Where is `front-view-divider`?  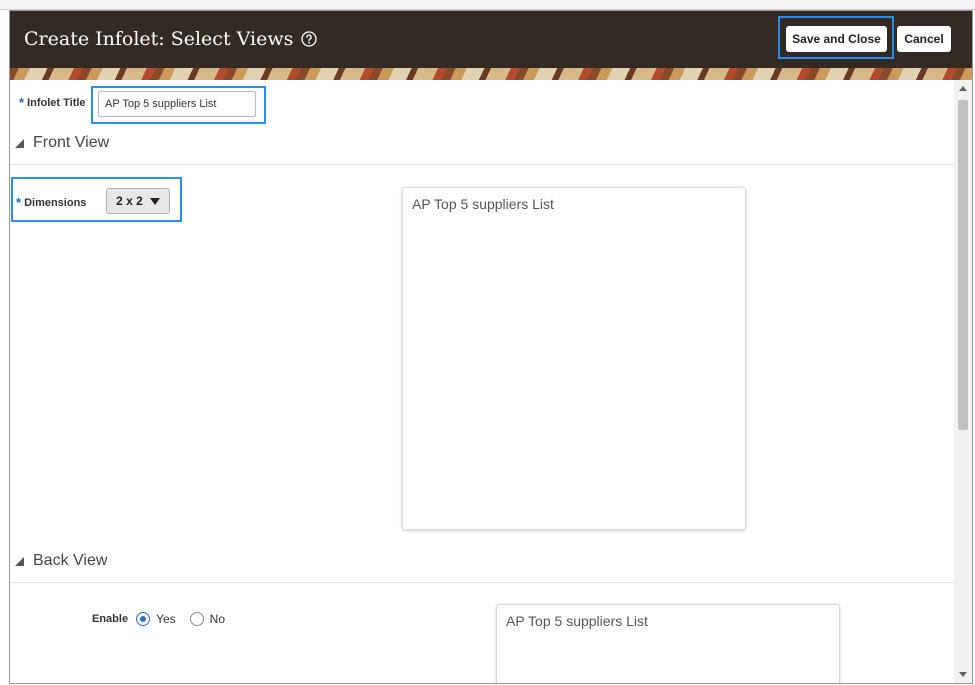
front-view-divider is located at coordinates (482, 164).